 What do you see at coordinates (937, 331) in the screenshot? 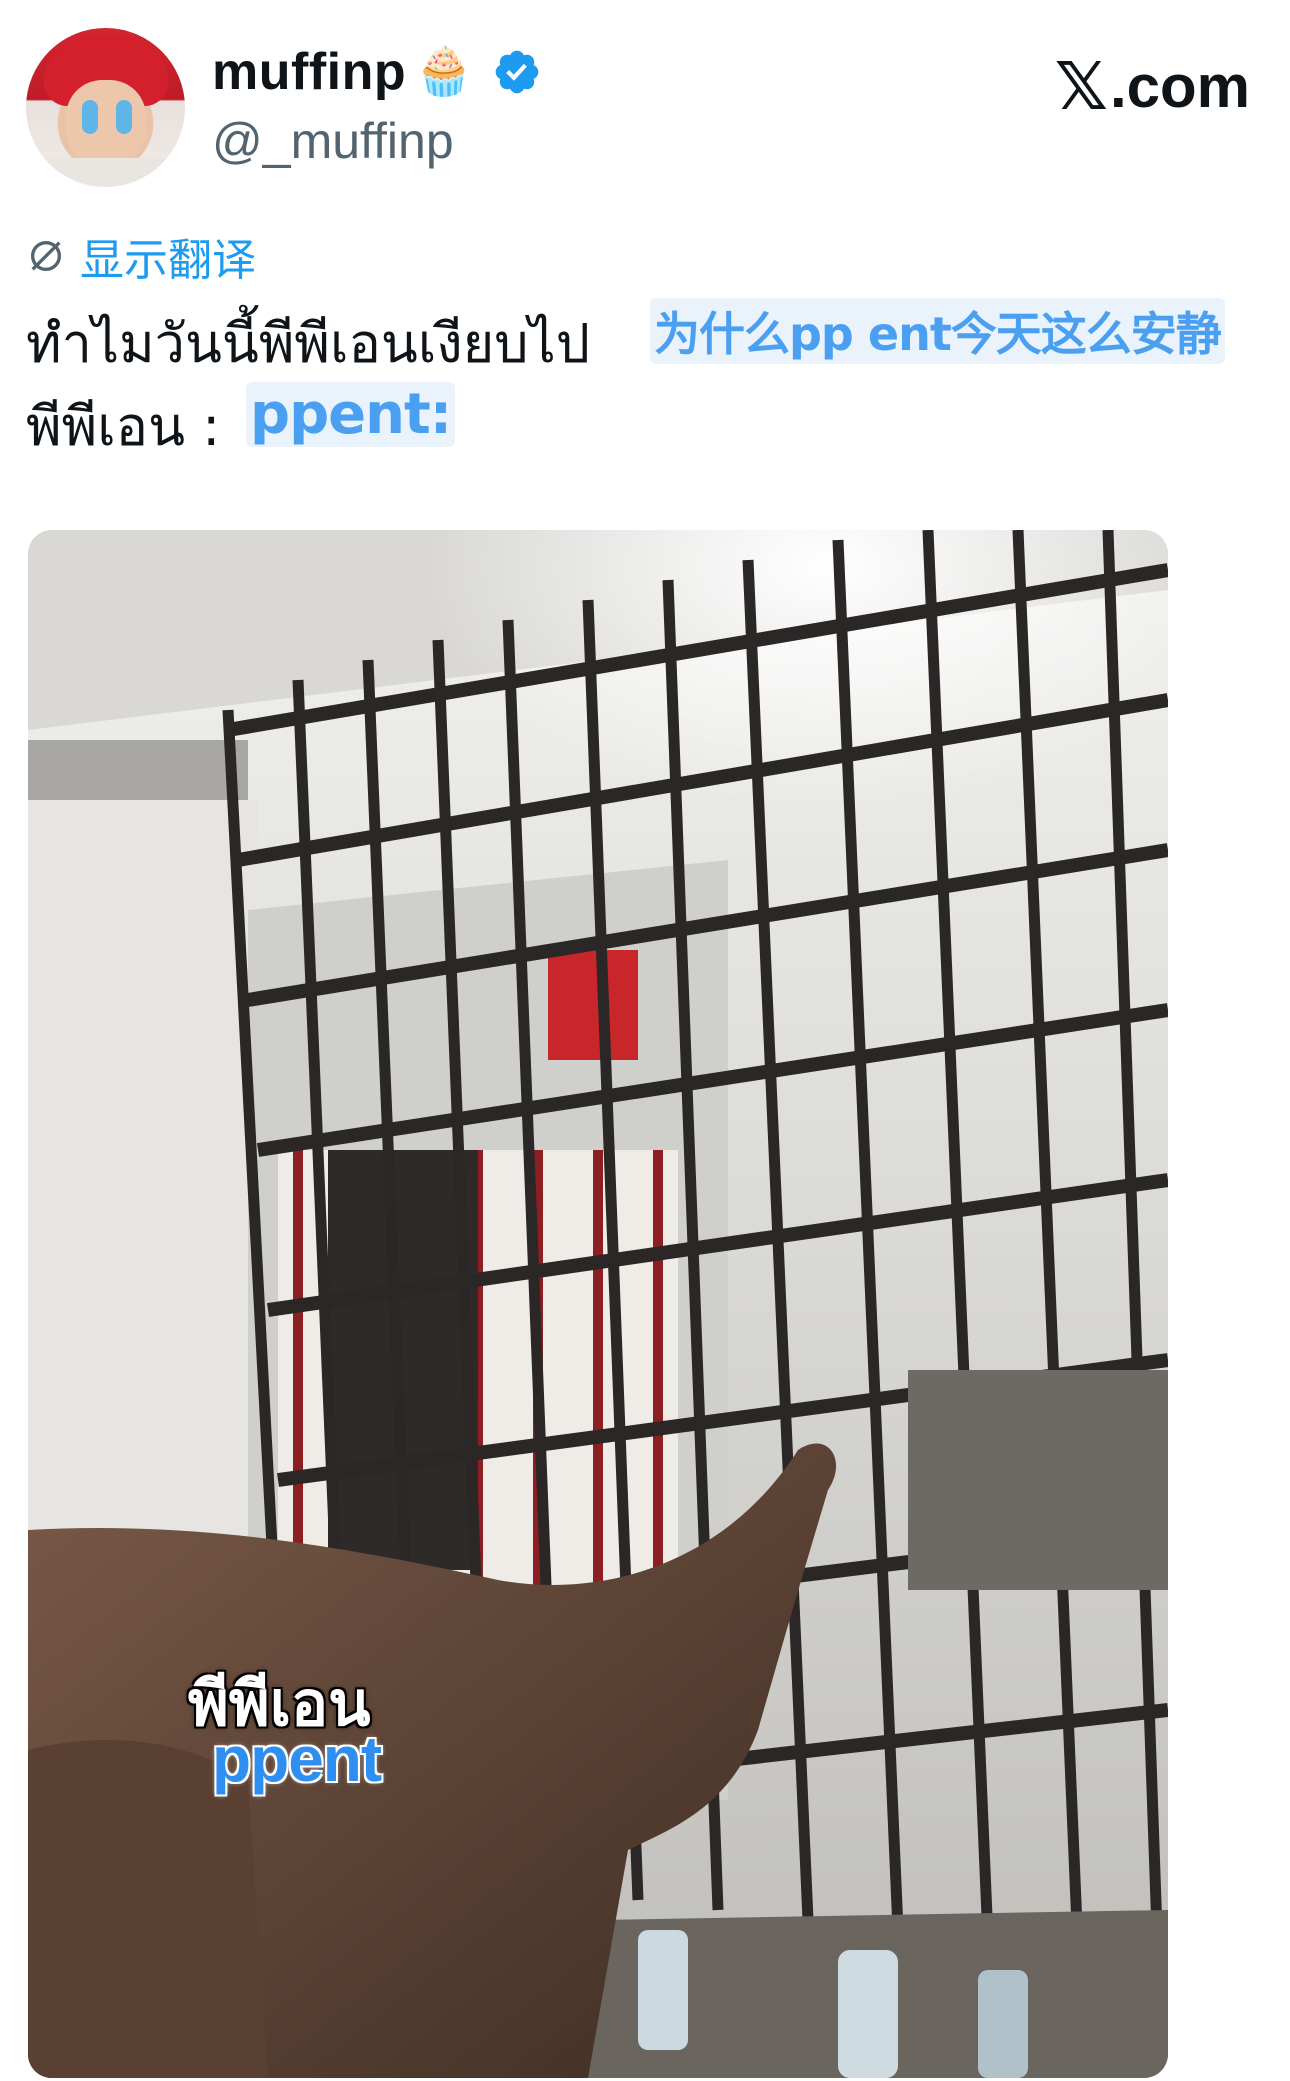
I see `translation-overlay-line-1: 为什么pp ent今天这么安静` at bounding box center [937, 331].